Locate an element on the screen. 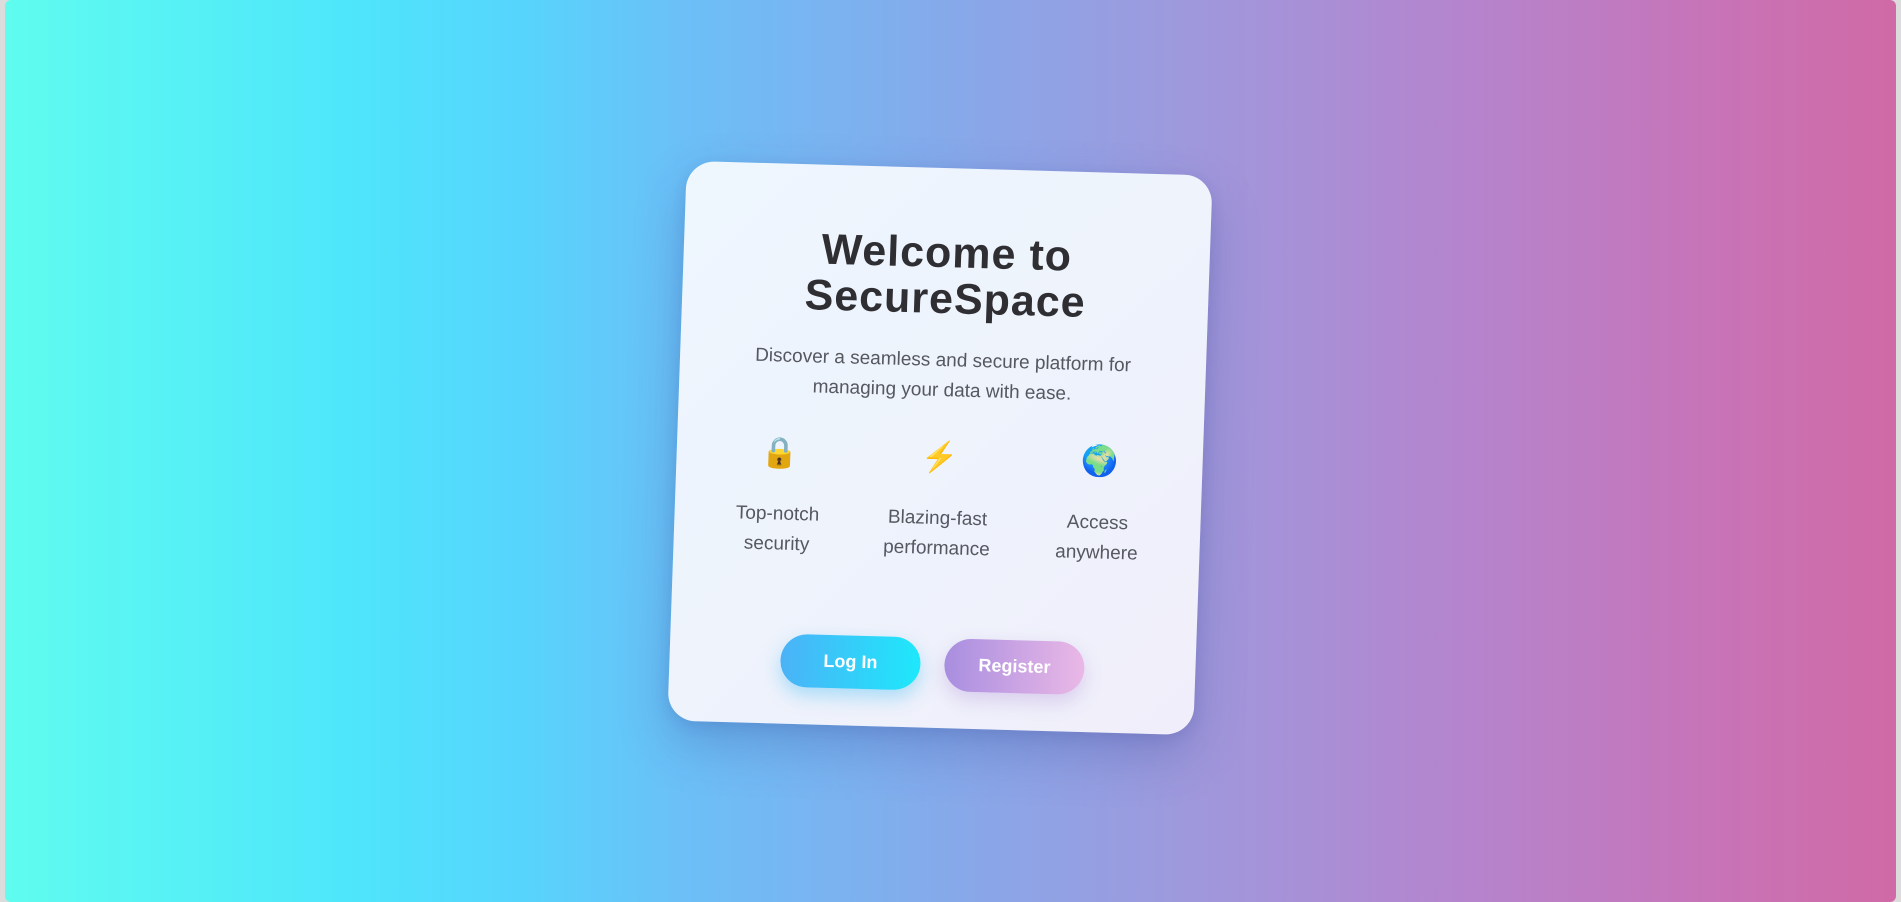  feature-performance: ⚡ Blazing-fast performance is located at coordinates (938, 501).